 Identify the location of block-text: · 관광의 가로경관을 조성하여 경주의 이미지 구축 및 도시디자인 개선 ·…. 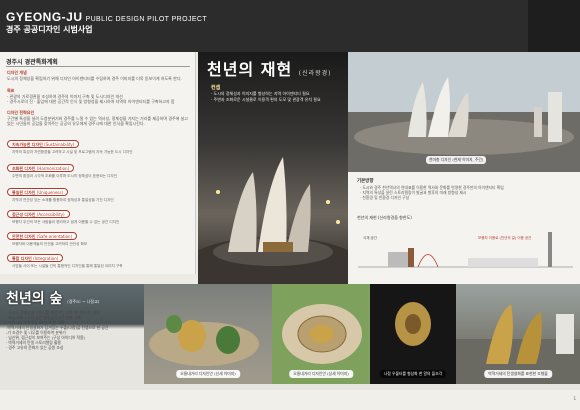
(91, 99).